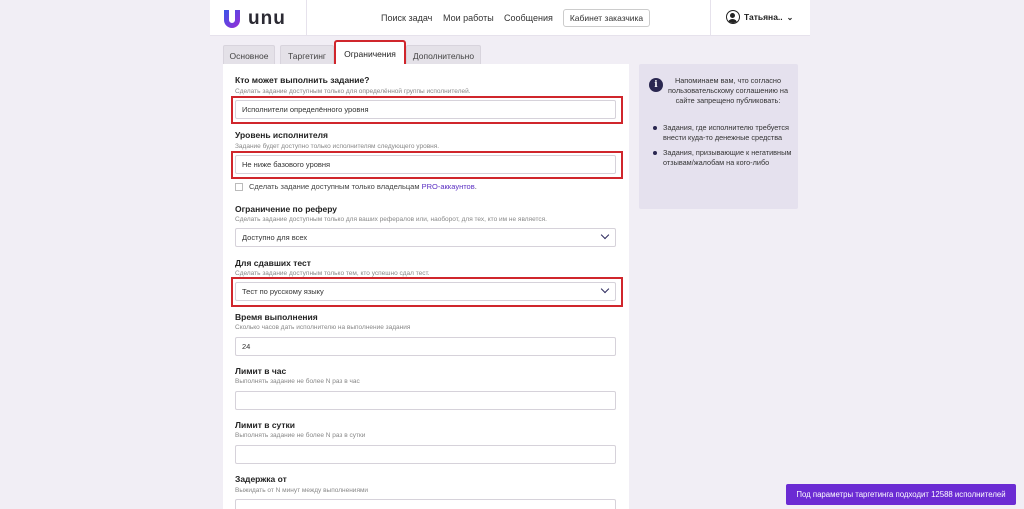 The height and width of the screenshot is (509, 1024). What do you see at coordinates (286, 209) in the screenshot?
I see `referer-label: Ограничение по реферу` at bounding box center [286, 209].